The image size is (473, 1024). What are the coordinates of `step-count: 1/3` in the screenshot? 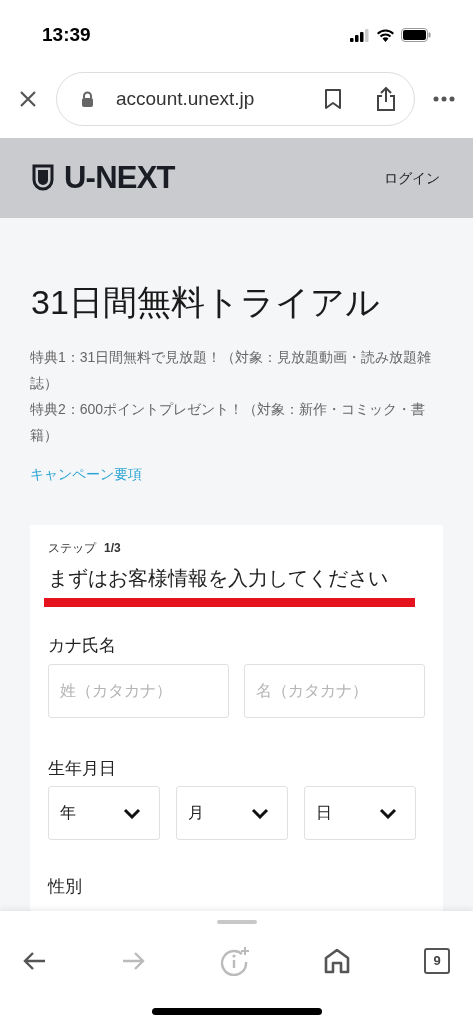 It's located at (112, 548).